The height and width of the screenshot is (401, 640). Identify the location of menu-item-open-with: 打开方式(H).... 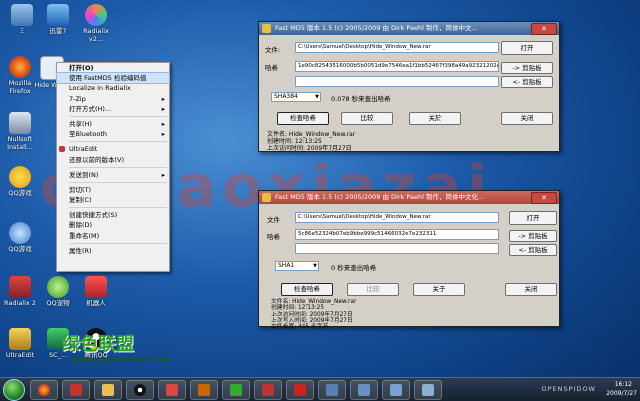
(113, 109).